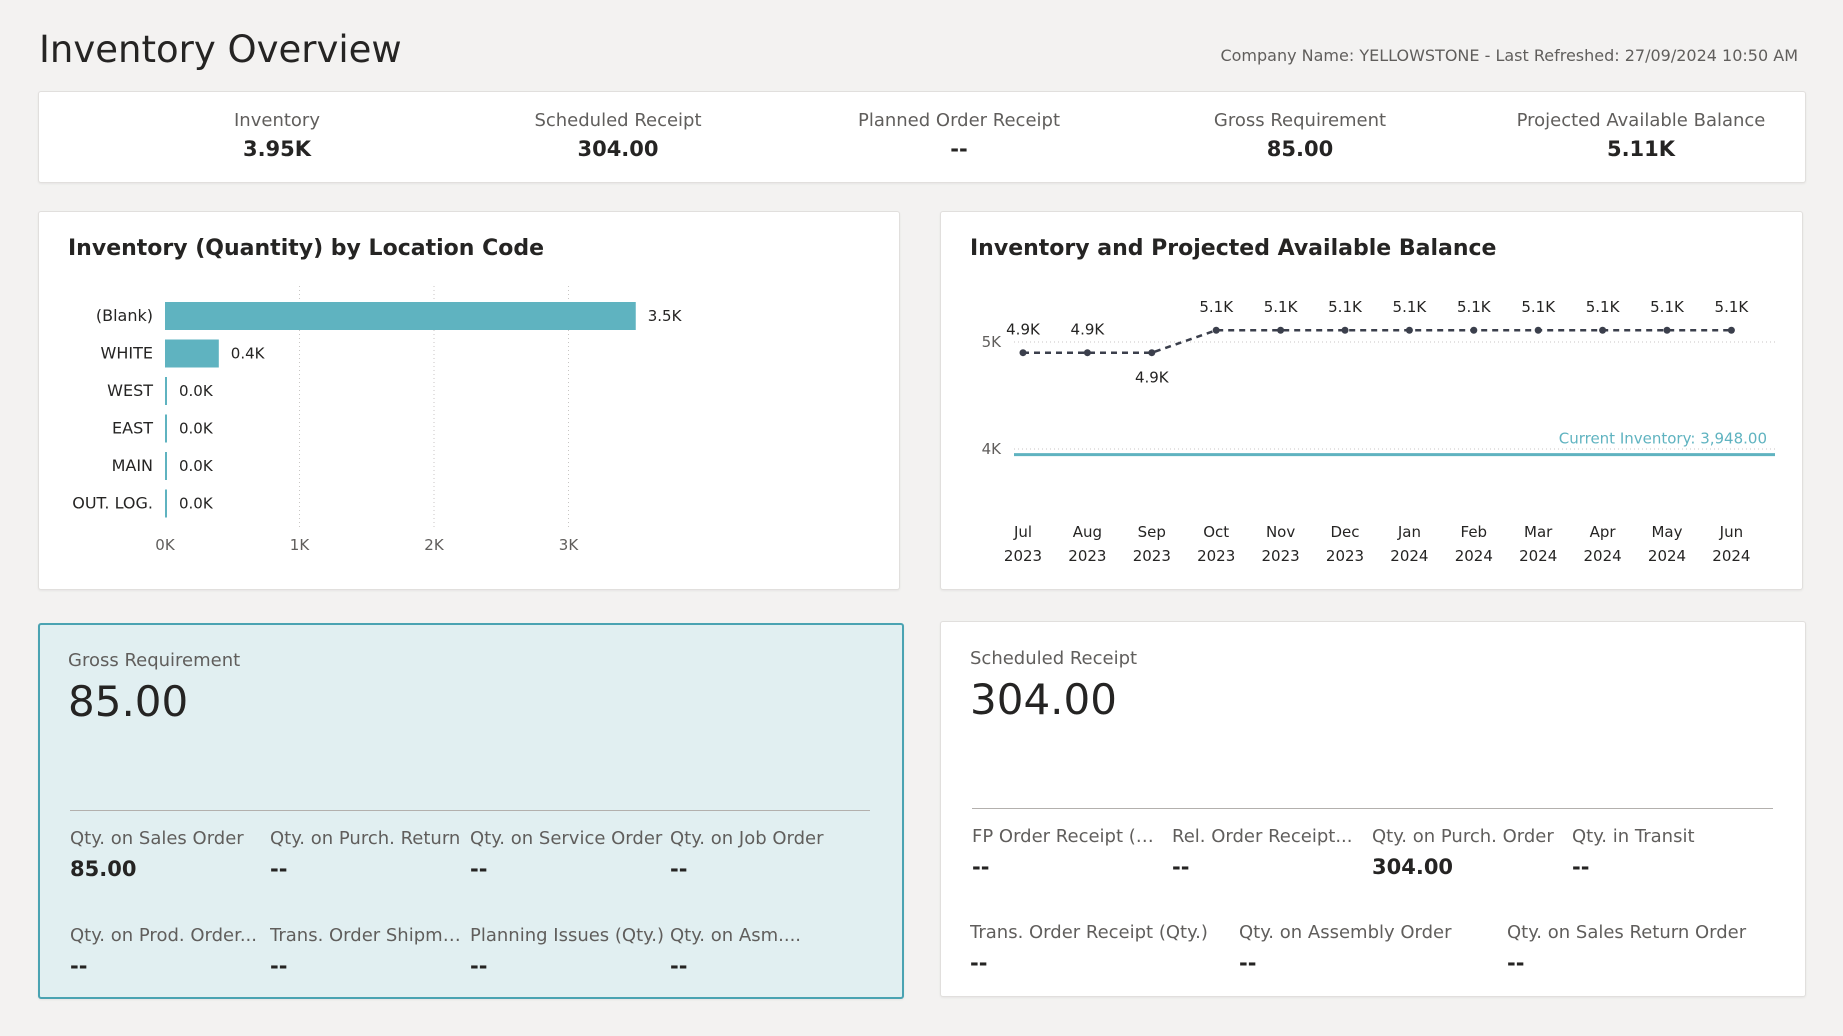 Image resolution: width=1843 pixels, height=1036 pixels. Describe the element at coordinates (1269, 852) in the screenshot. I see `field-rel-order-receipt: Rel. Order Receipt... --` at that location.